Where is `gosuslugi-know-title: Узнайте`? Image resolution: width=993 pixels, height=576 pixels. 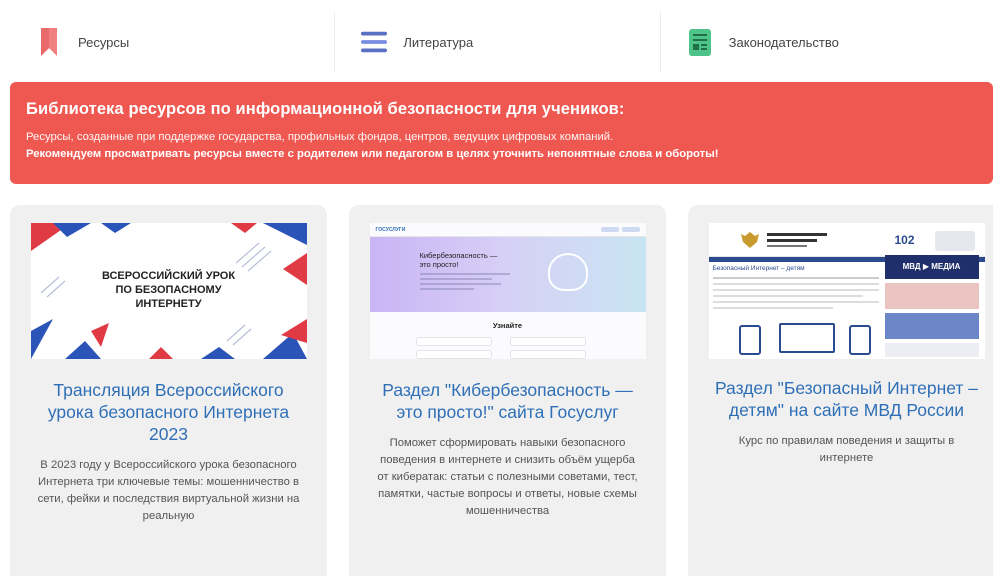
gosuslugi-know-title: Узнайте is located at coordinates (507, 325).